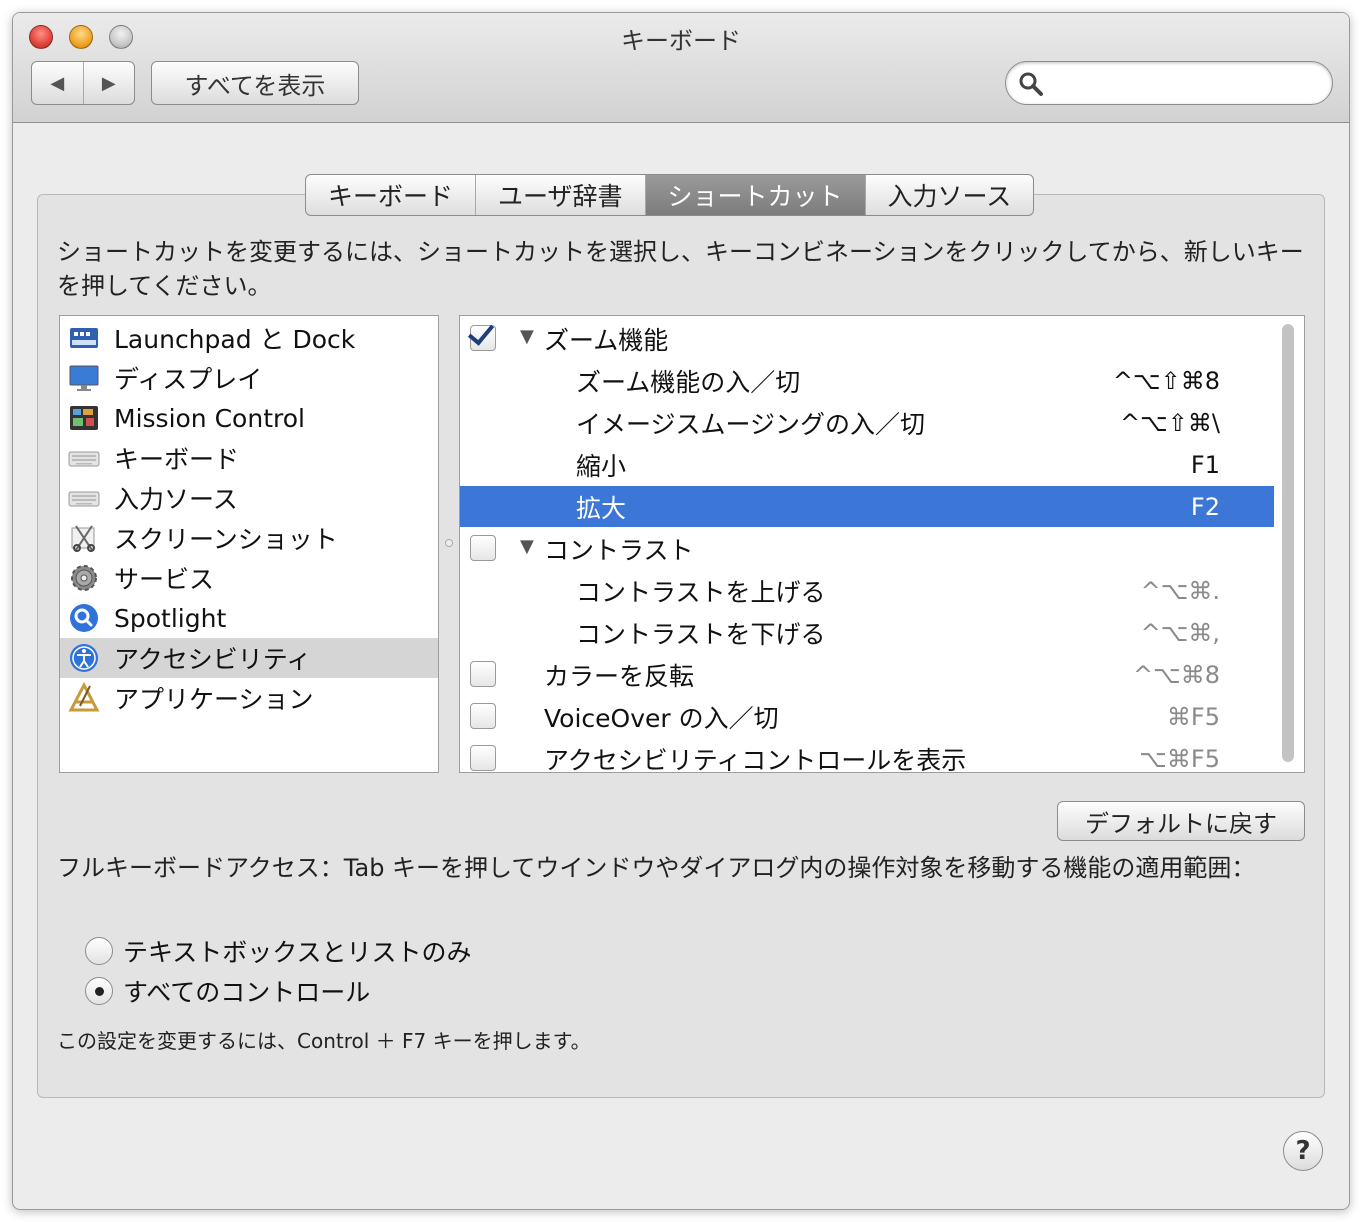  I want to click on contrast-checkbox, so click(483, 548).